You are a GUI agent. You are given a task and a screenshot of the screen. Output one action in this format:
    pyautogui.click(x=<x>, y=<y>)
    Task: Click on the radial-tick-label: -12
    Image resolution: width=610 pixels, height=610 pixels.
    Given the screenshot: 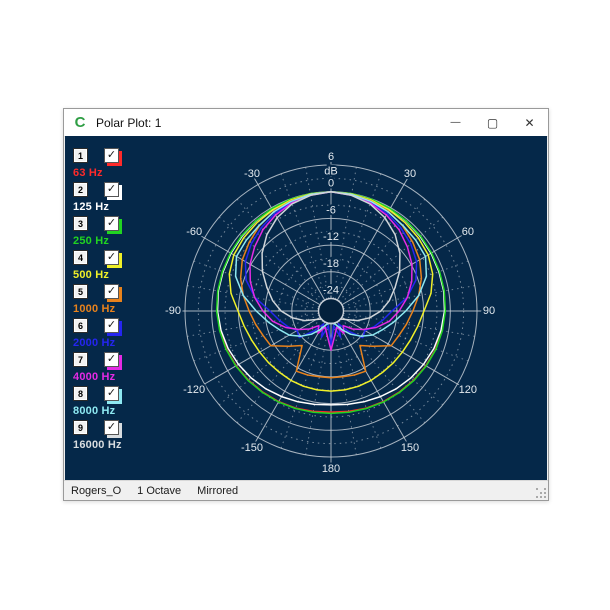 What is the action you would take?
    pyautogui.click(x=331, y=237)
    